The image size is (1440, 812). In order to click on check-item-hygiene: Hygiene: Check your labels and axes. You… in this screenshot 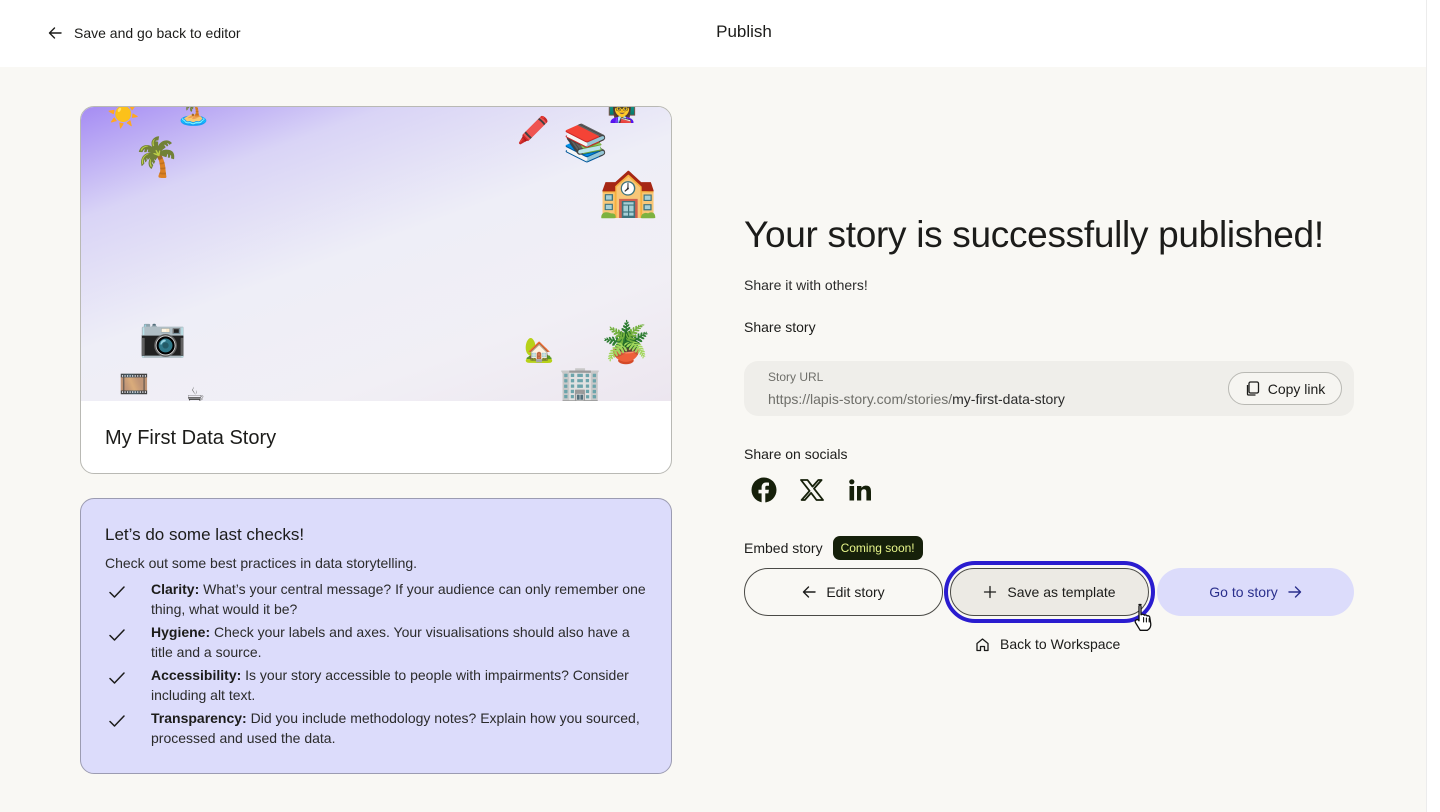, I will do `click(376, 642)`.